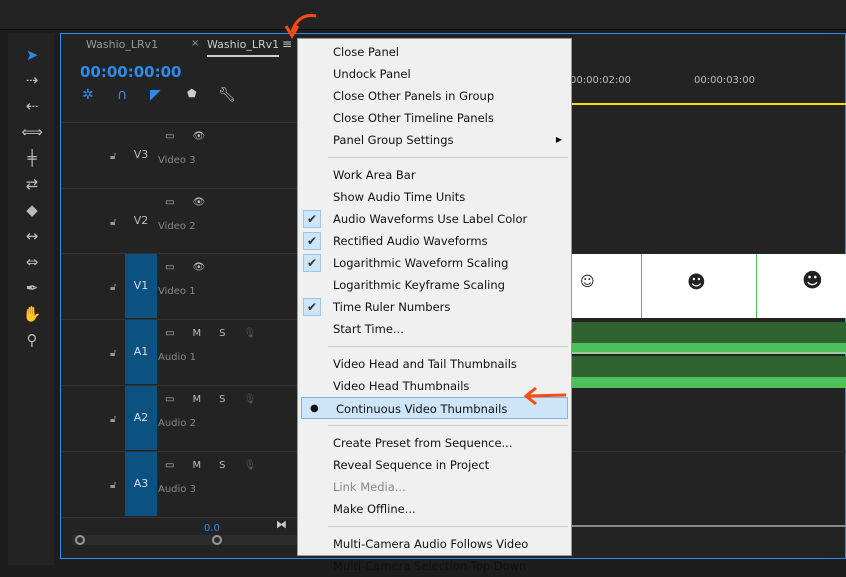  Describe the element at coordinates (709, 286) in the screenshot. I see `video-clip-thumbnails: ☺ ☻ ☻` at that location.